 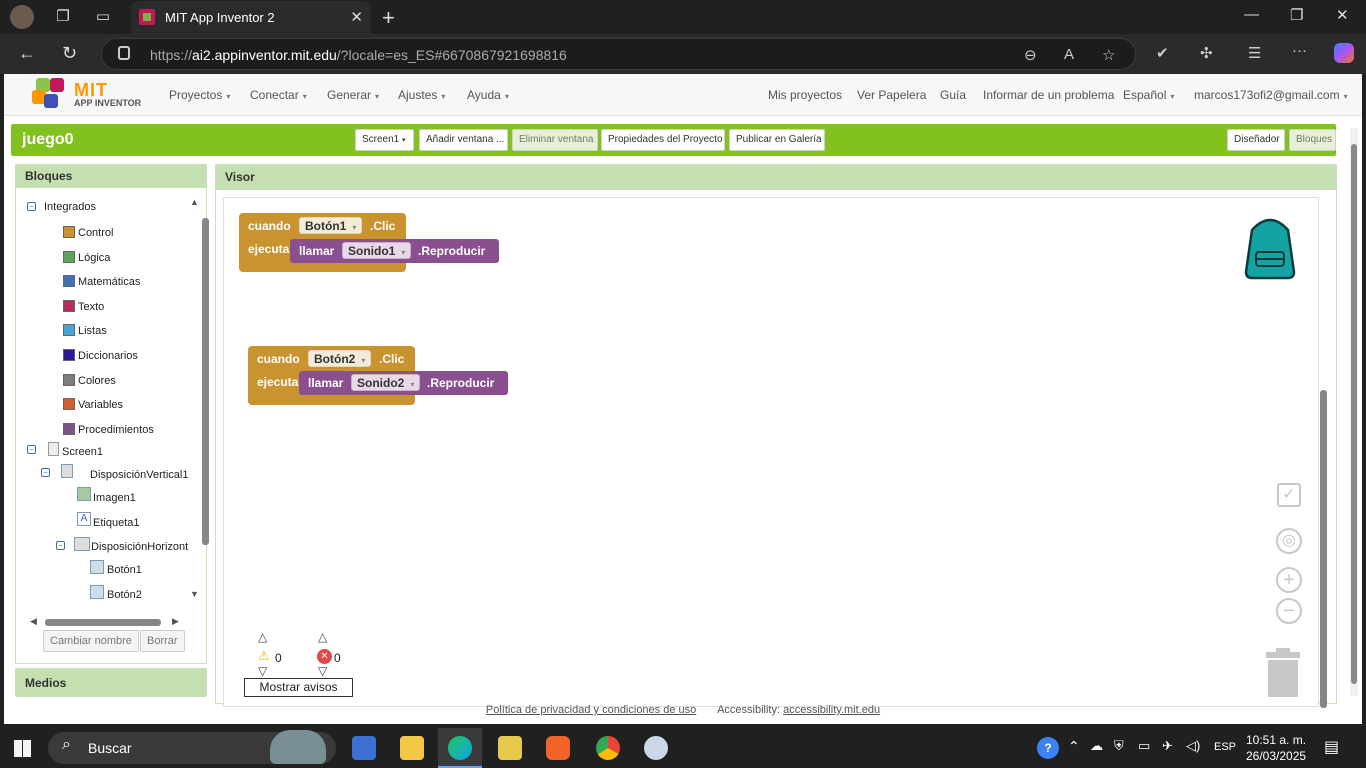 I want to click on backpack-icon, so click(x=1270, y=249).